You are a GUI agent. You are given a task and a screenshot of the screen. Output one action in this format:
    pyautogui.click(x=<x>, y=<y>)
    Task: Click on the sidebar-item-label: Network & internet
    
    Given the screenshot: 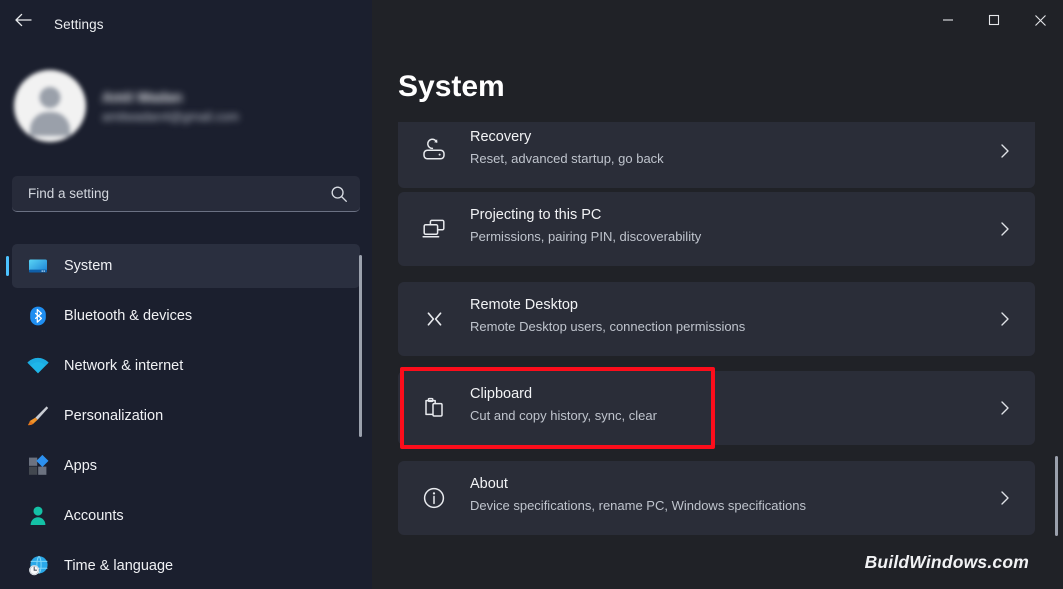 What is the action you would take?
    pyautogui.click(x=124, y=366)
    